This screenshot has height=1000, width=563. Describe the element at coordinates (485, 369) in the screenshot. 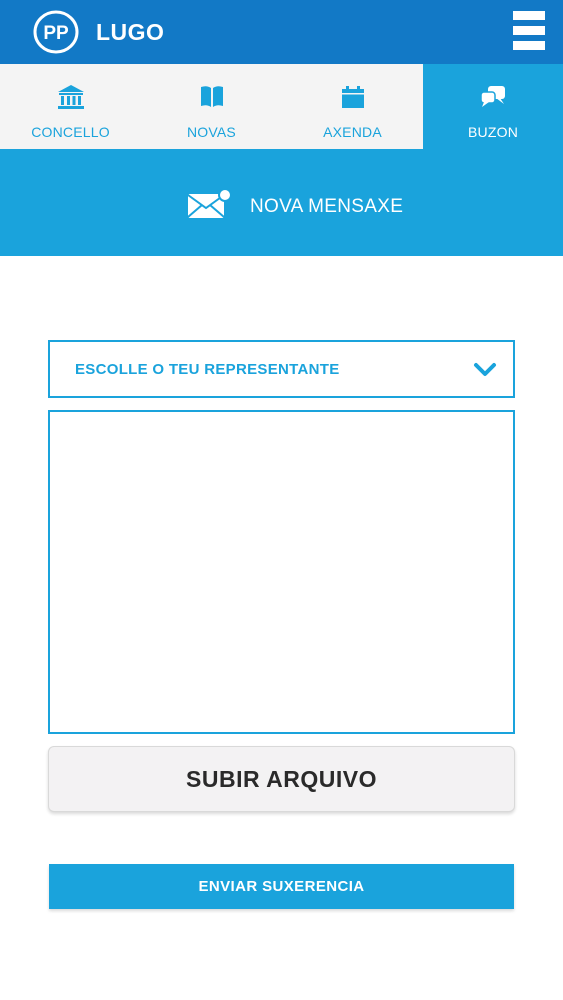

I see `chevron-down-icon` at that location.